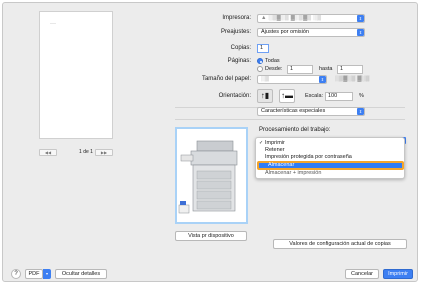 Image resolution: width=422 pixels, height=286 pixels. Describe the element at coordinates (330, 173) in the screenshot. I see `menu-item-store-and-print: Almacenar + impresión` at that location.